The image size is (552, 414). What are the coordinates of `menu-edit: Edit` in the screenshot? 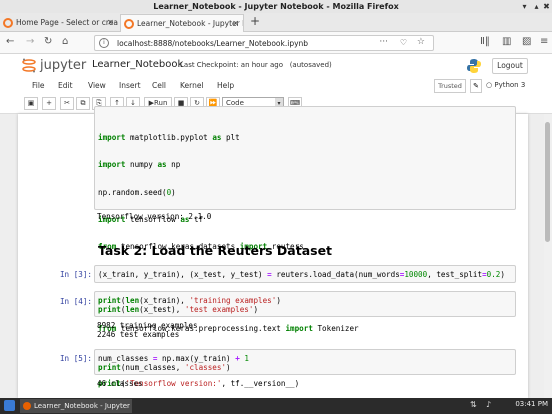 It's located at (65, 85).